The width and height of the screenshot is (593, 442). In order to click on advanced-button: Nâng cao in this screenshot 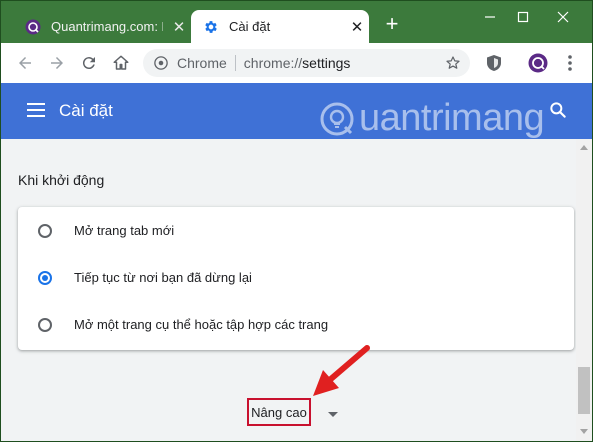, I will do `click(279, 412)`.